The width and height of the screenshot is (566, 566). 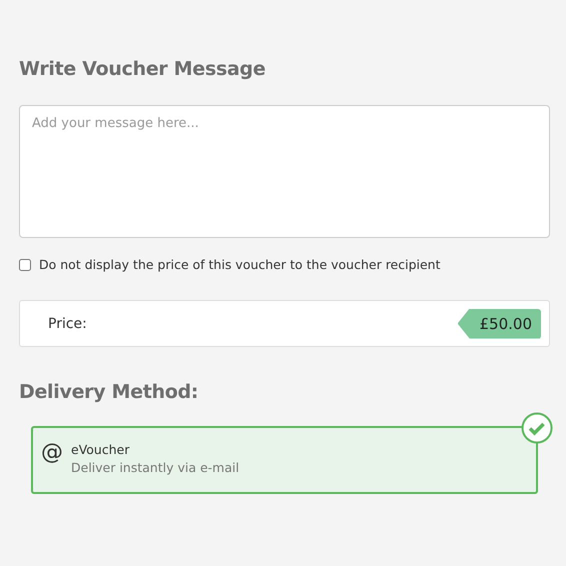 What do you see at coordinates (100, 449) in the screenshot?
I see `option-name: eVoucher` at bounding box center [100, 449].